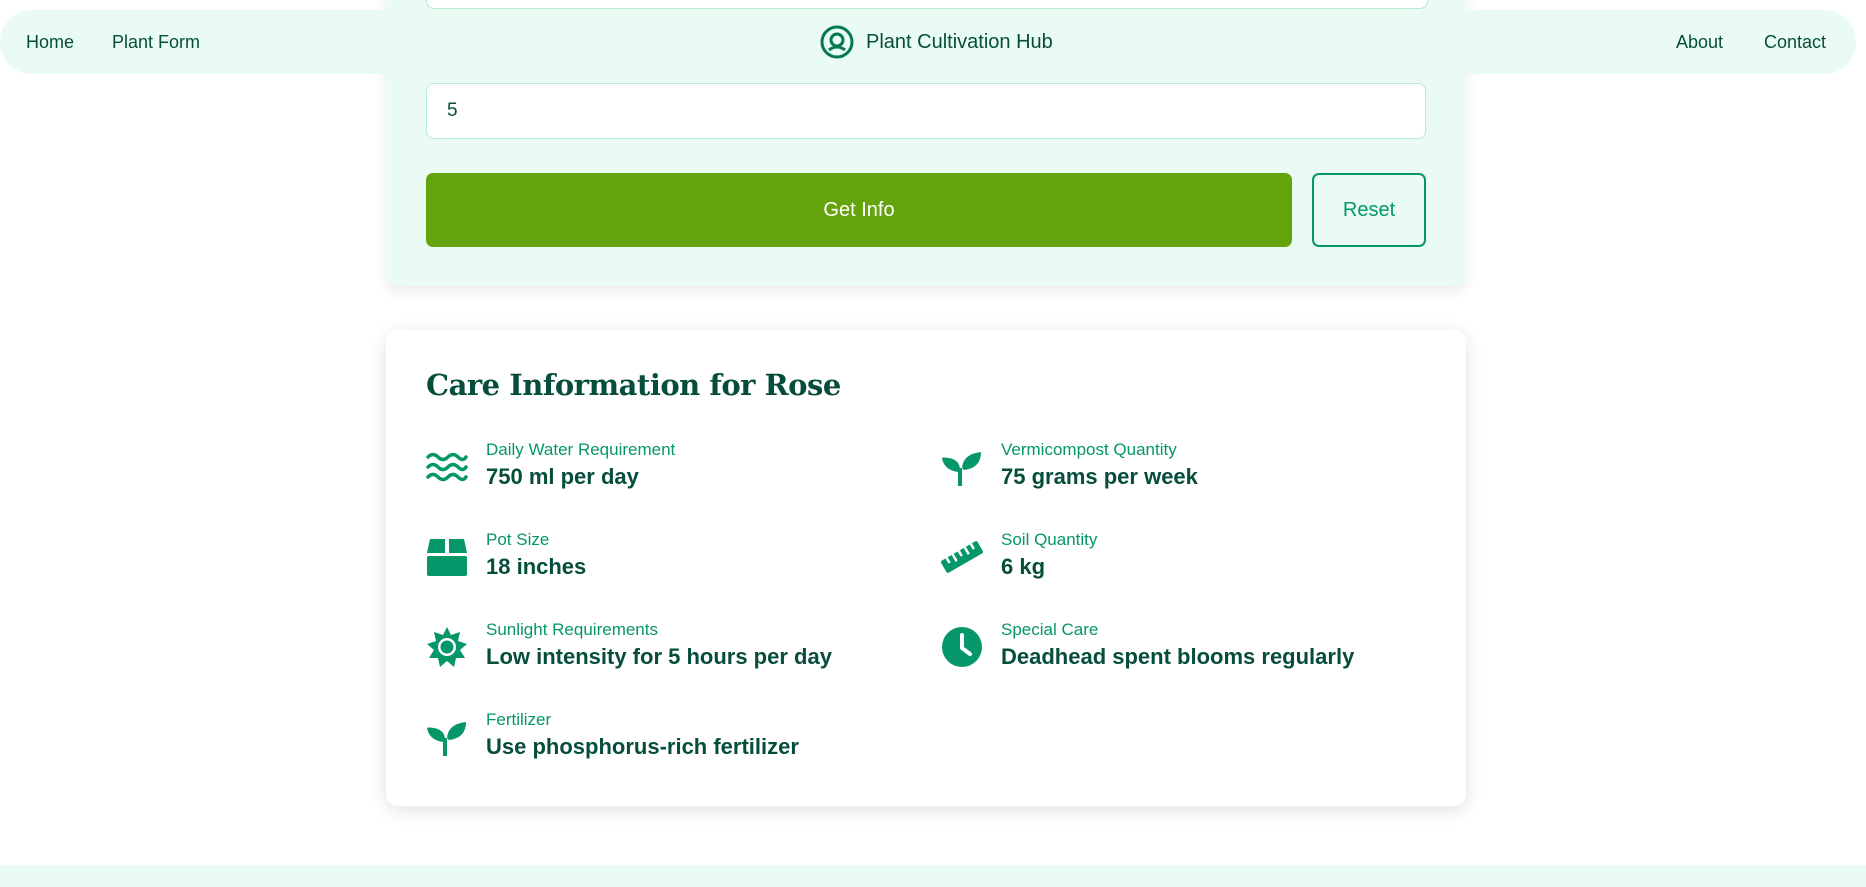 This screenshot has height=887, width=1866. I want to click on info-value: Deadhead spent blooms regularly, so click(1178, 656).